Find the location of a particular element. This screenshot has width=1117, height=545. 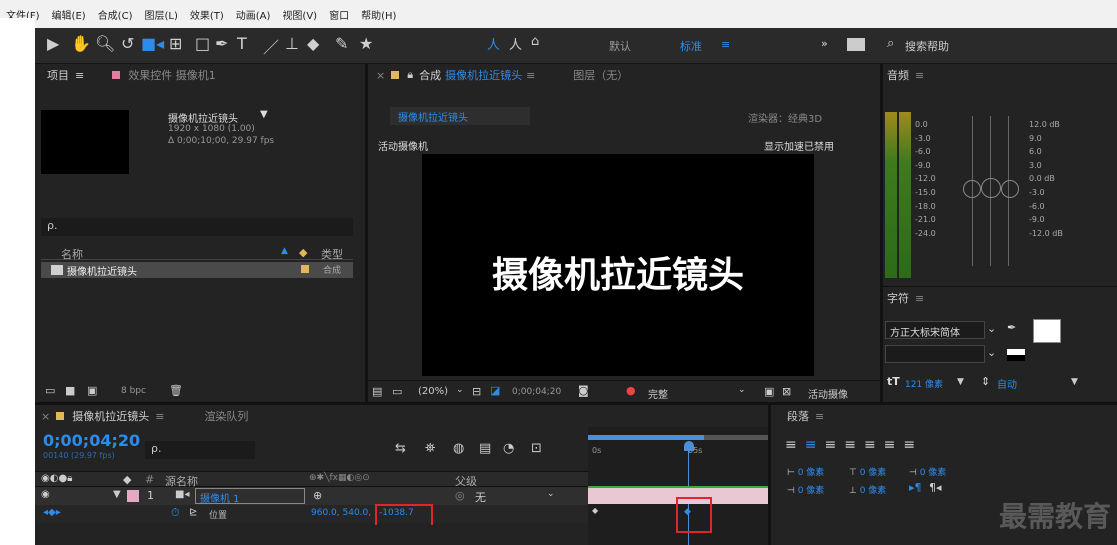

keyframe-start-icon: ◆ is located at coordinates (595, 510).